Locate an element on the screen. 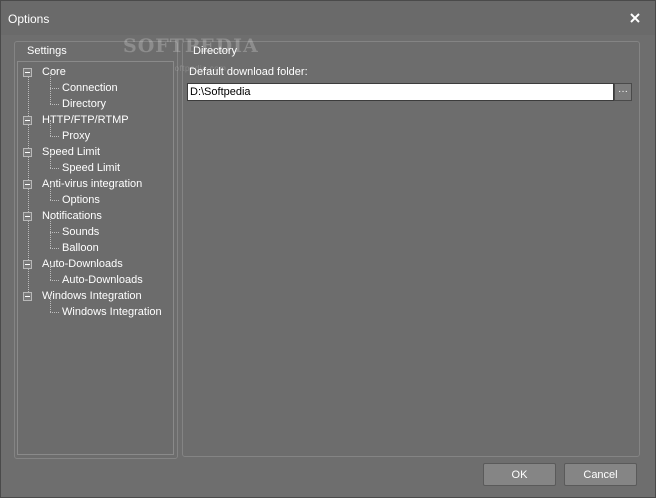 The width and height of the screenshot is (656, 498). tree-child-node: Windows Integration is located at coordinates (112, 312).